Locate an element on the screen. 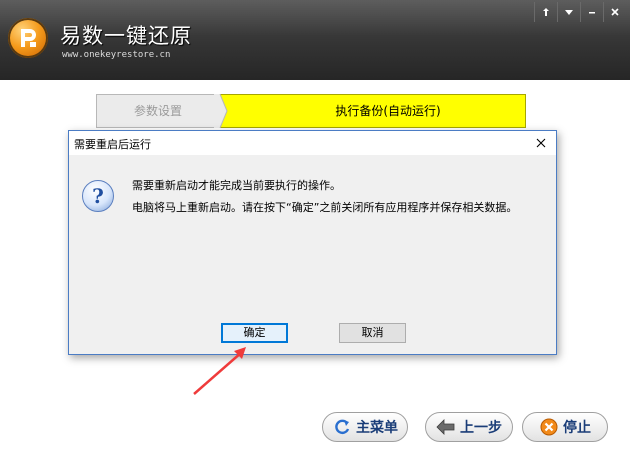 The image size is (630, 463). app-logo-icon is located at coordinates (28, 38).